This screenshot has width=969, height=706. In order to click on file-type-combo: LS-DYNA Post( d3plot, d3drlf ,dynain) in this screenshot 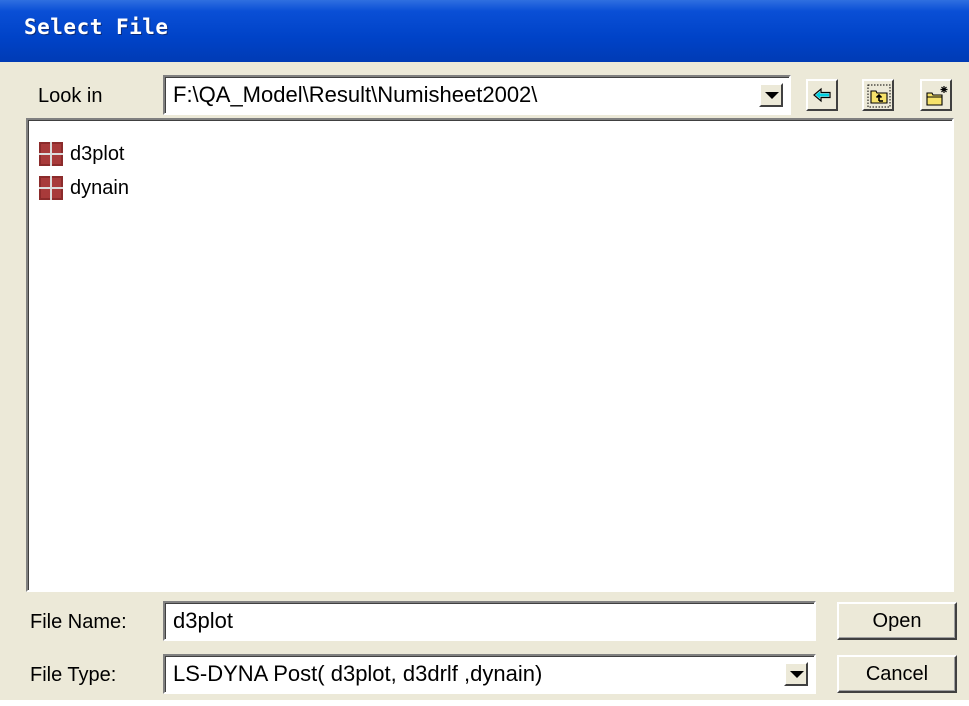, I will do `click(489, 674)`.